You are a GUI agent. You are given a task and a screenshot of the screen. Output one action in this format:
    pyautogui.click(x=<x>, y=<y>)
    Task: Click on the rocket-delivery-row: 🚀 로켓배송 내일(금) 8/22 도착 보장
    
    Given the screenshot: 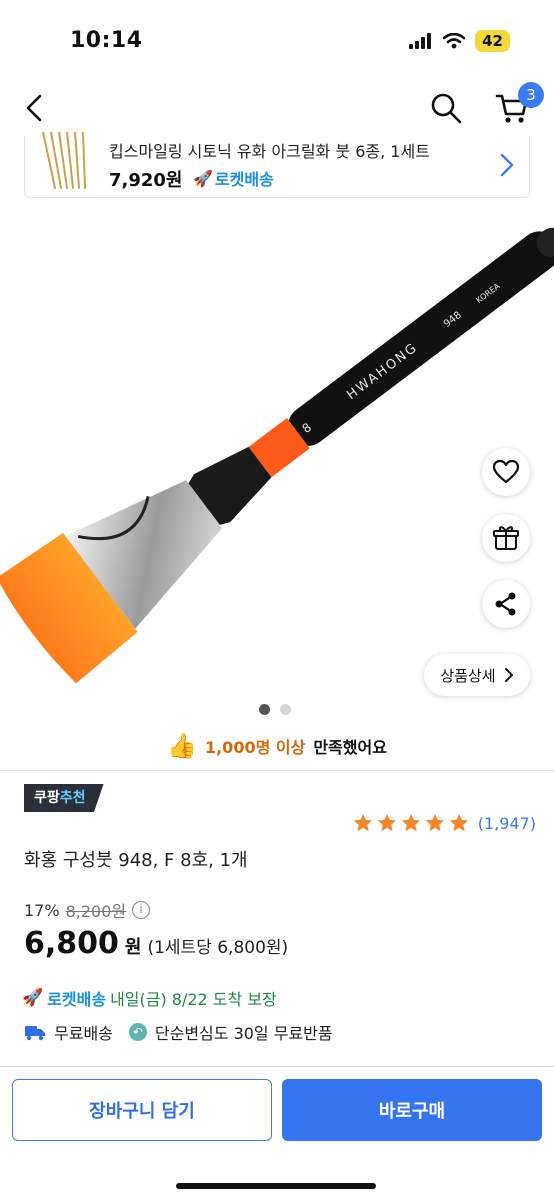 What is the action you would take?
    pyautogui.click(x=149, y=998)
    